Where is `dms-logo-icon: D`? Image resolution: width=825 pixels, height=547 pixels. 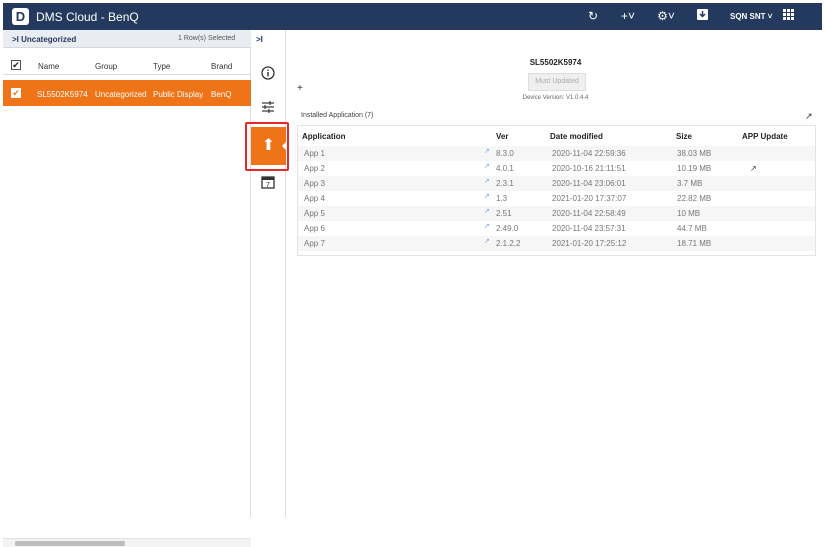
dms-logo-icon: D is located at coordinates (20, 16).